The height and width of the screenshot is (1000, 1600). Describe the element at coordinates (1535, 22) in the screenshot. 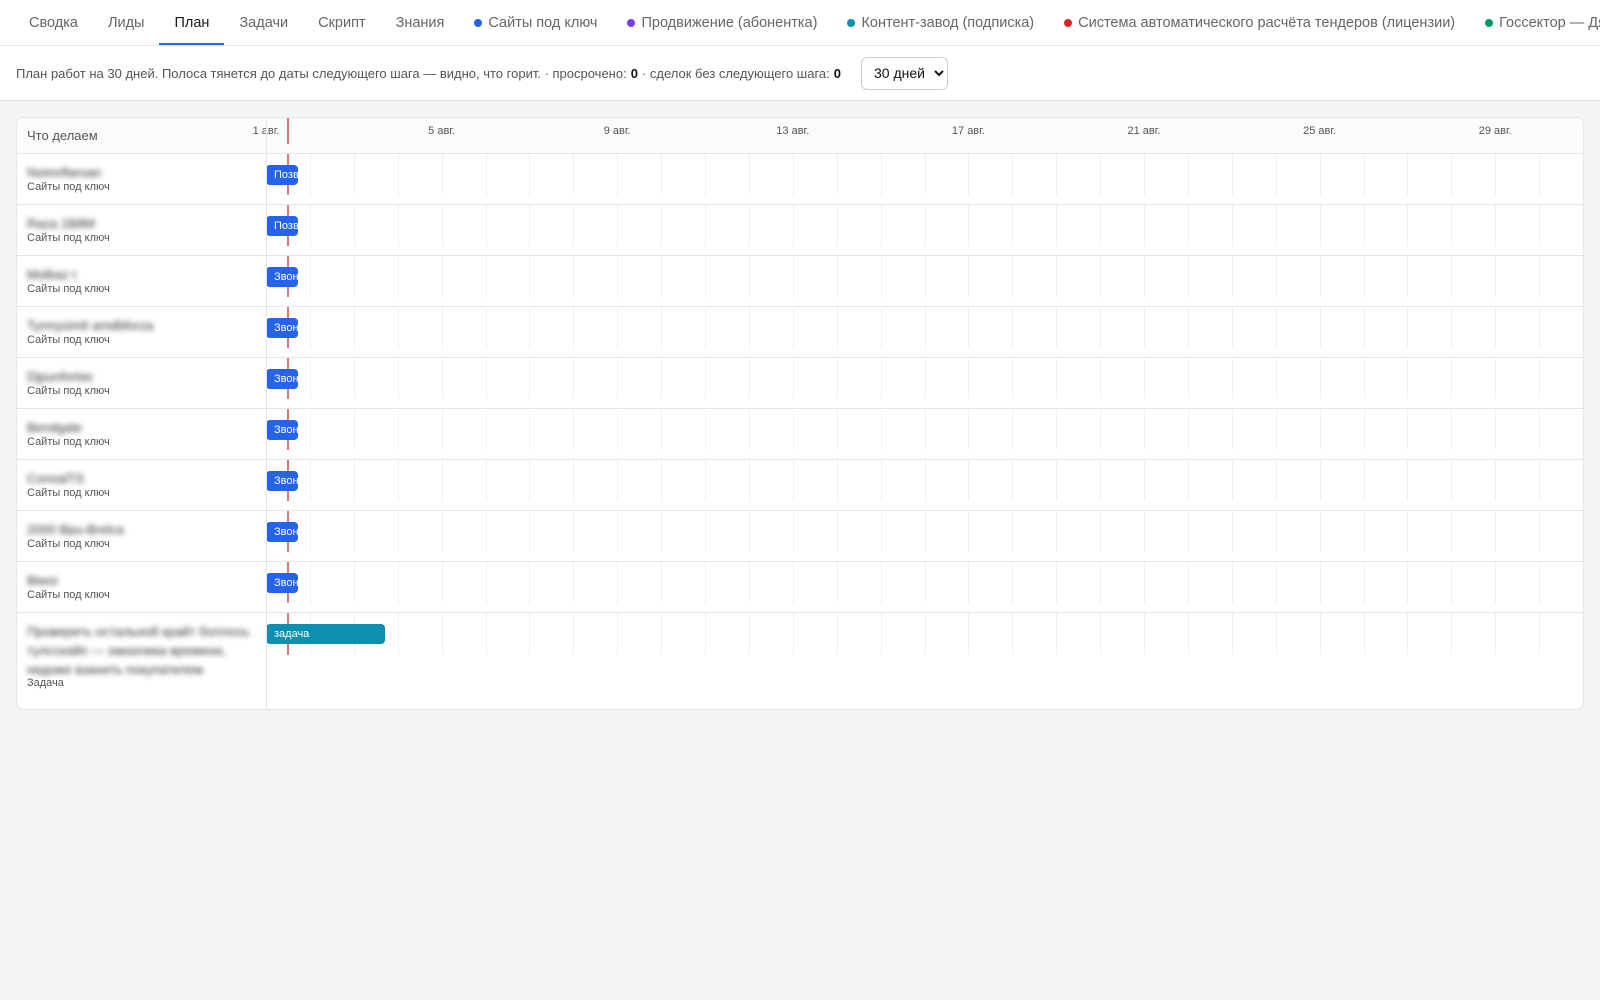

I see `tab-10: Госсектор — Дядя` at that location.